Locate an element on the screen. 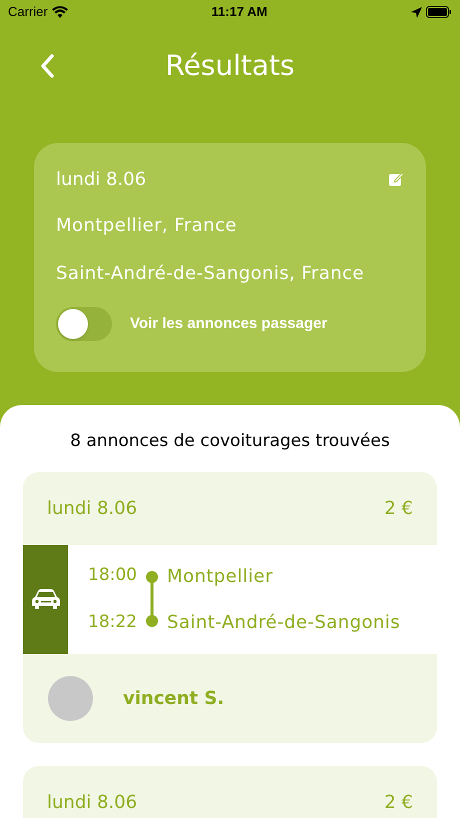 This screenshot has height=818, width=460. results-count: 8 annonces de covoiturages trouvées is located at coordinates (230, 441).